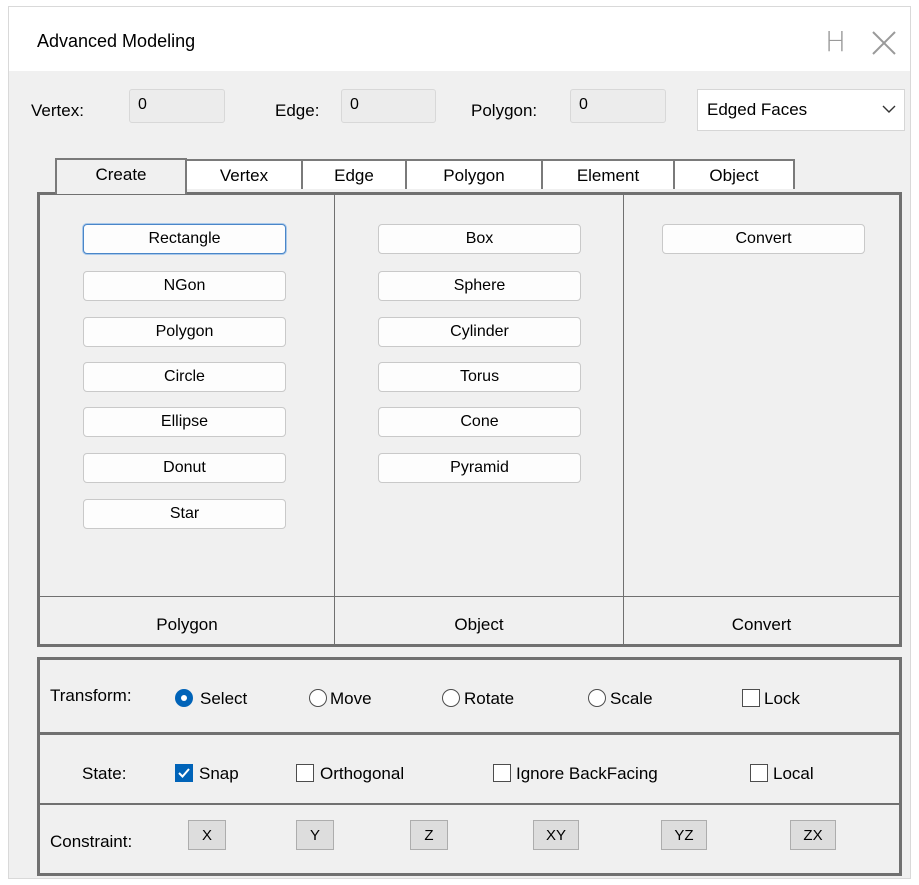 The width and height of the screenshot is (919, 885). I want to click on tab-polygon: Polygon, so click(474, 174).